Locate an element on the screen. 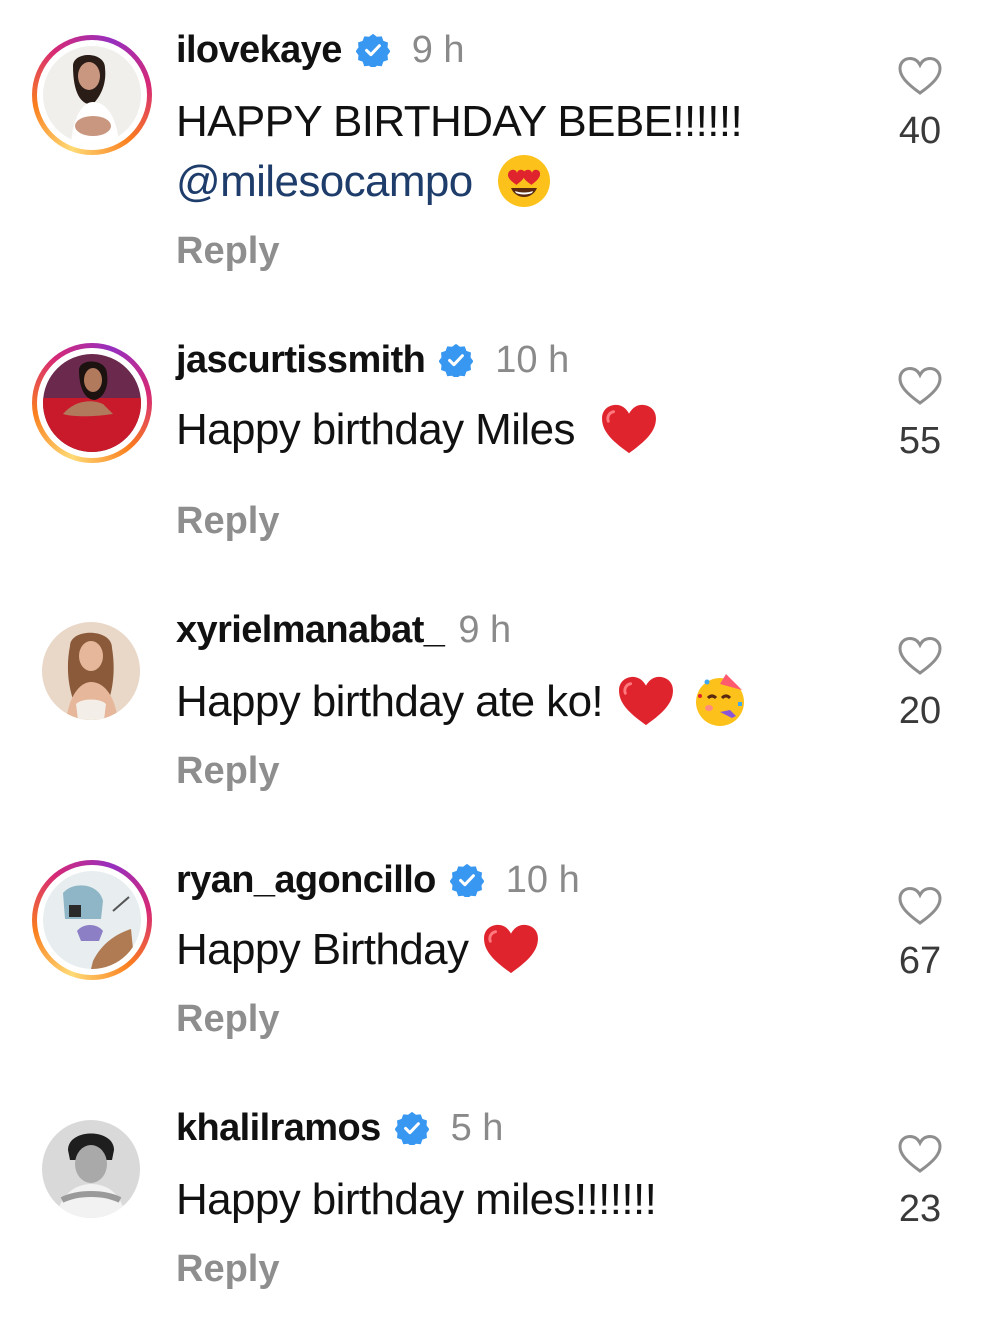 The image size is (1000, 1319). like-count: 67 is located at coordinates (920, 961).